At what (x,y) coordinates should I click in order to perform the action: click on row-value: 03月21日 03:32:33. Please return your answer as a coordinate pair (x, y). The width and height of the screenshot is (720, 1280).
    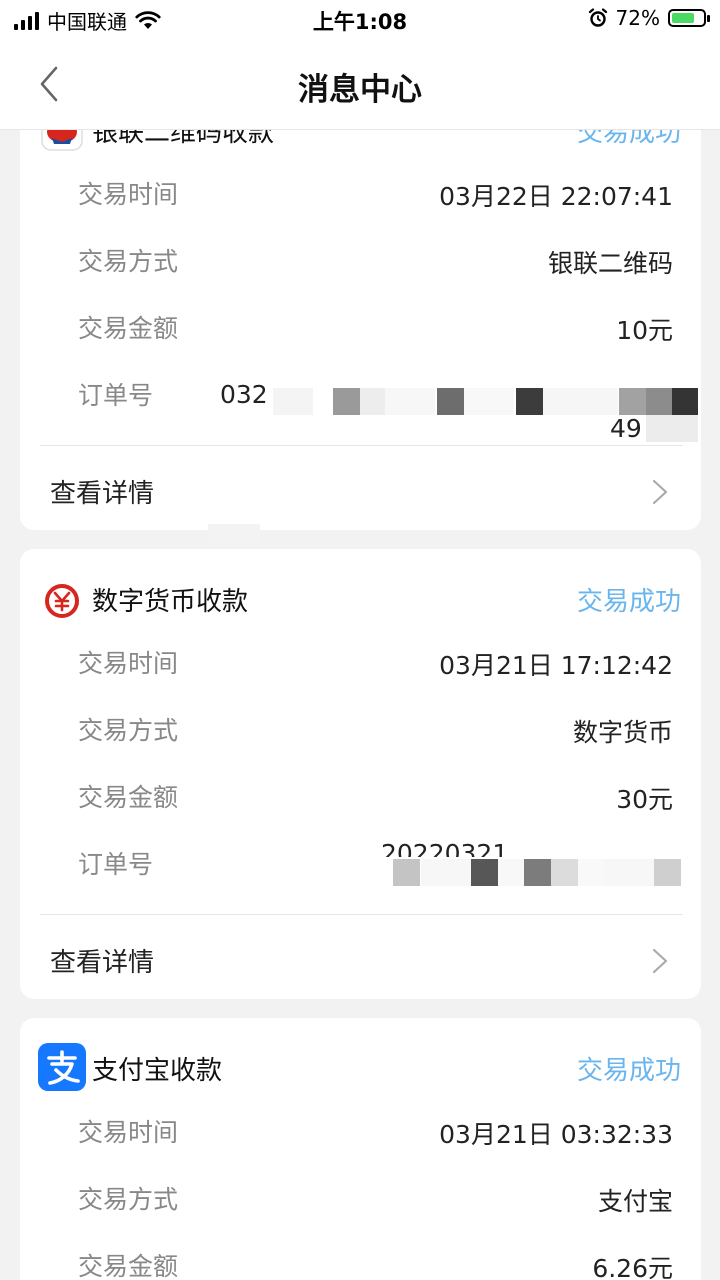
    Looking at the image, I should click on (556, 1134).